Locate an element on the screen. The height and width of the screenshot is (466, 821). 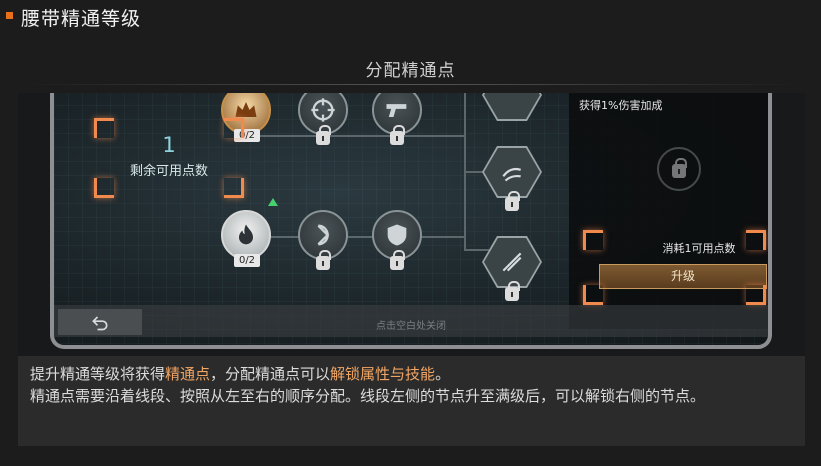
upgrade-button: 升级 is located at coordinates (683, 276).